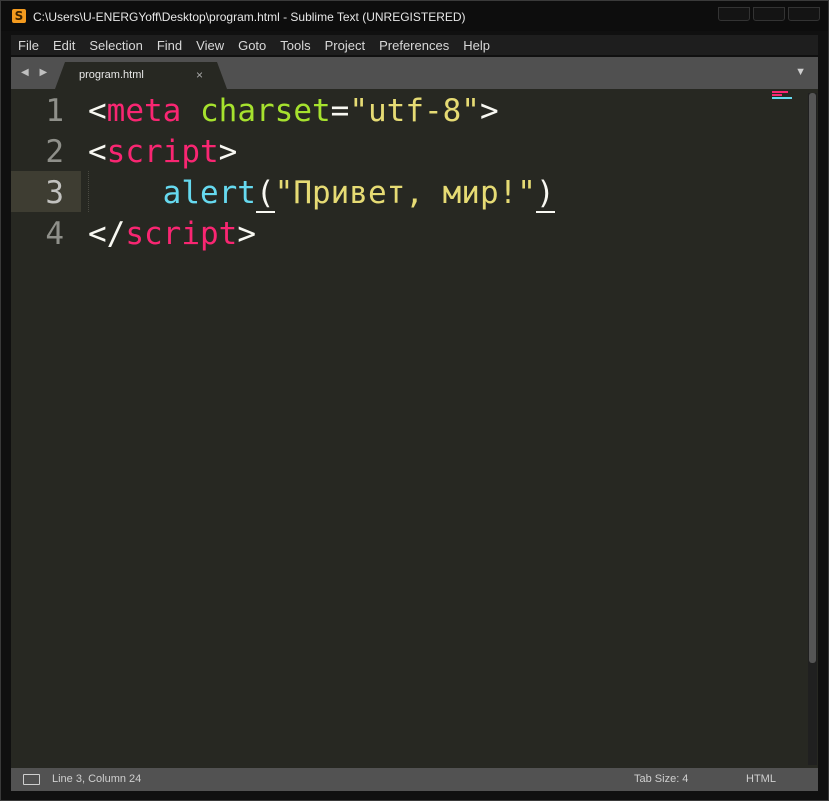 Image resolution: width=829 pixels, height=801 pixels. What do you see at coordinates (19, 16) in the screenshot?
I see `sublime-logo-icon: S` at bounding box center [19, 16].